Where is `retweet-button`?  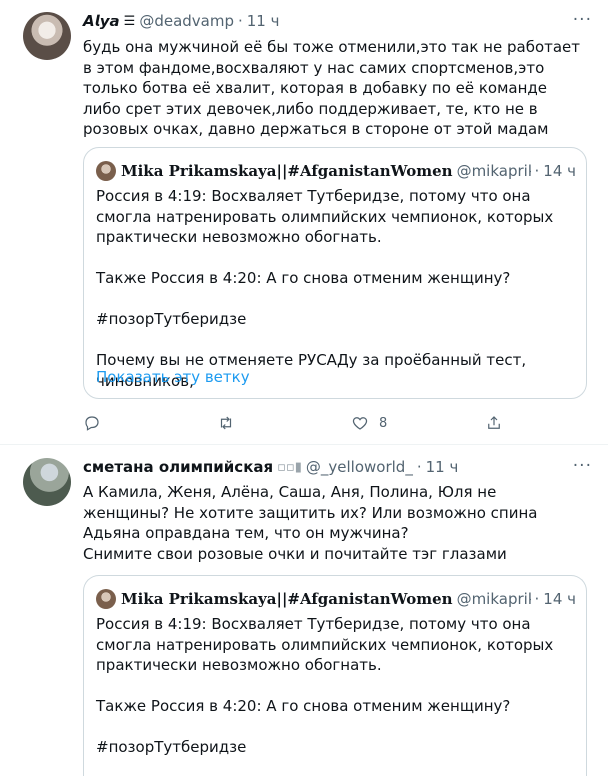 retweet-button is located at coordinates (284, 423).